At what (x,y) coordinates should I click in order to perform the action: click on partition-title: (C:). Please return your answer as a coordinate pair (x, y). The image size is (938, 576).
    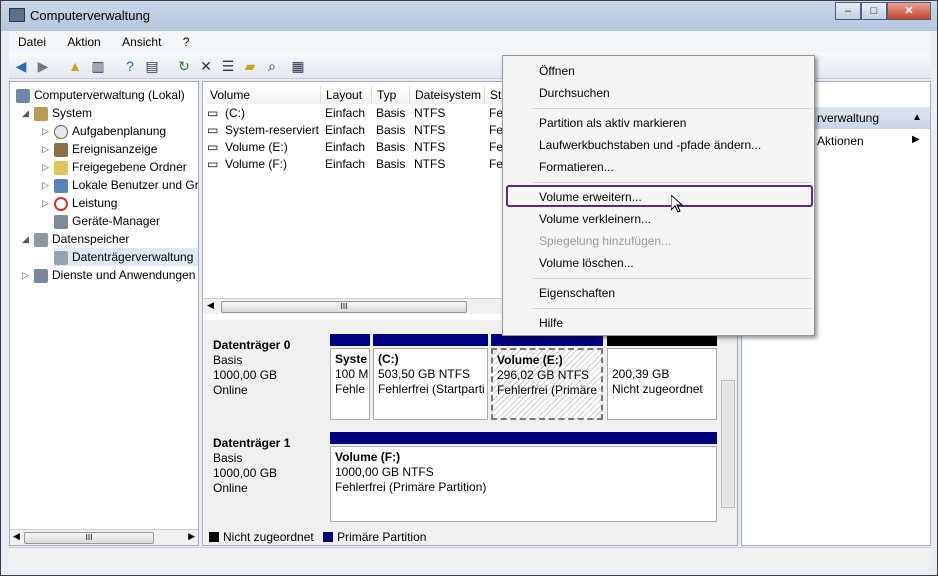
    Looking at the image, I should click on (388, 359).